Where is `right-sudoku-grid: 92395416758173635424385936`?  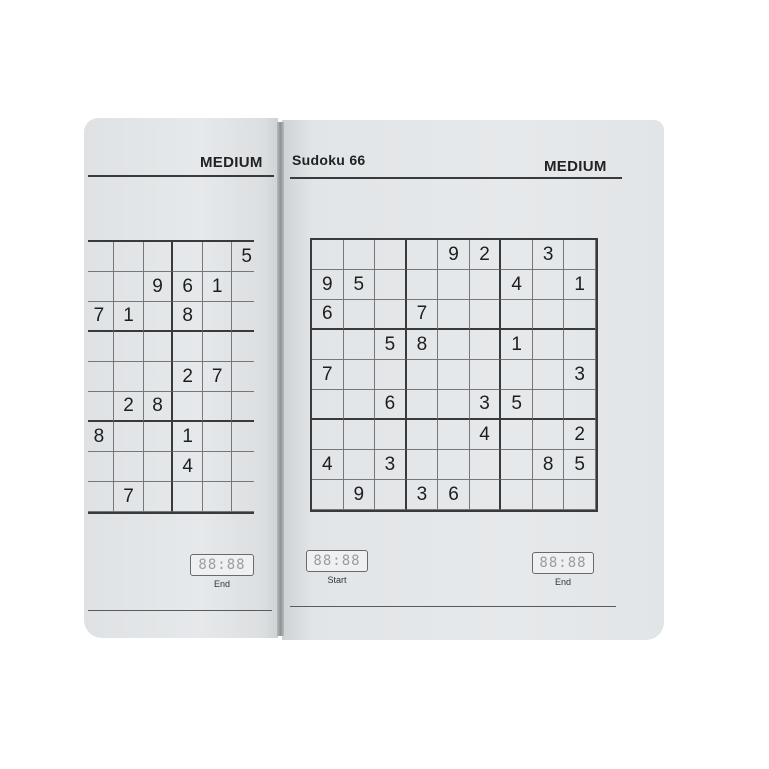 right-sudoku-grid: 92395416758173635424385936 is located at coordinates (454, 375).